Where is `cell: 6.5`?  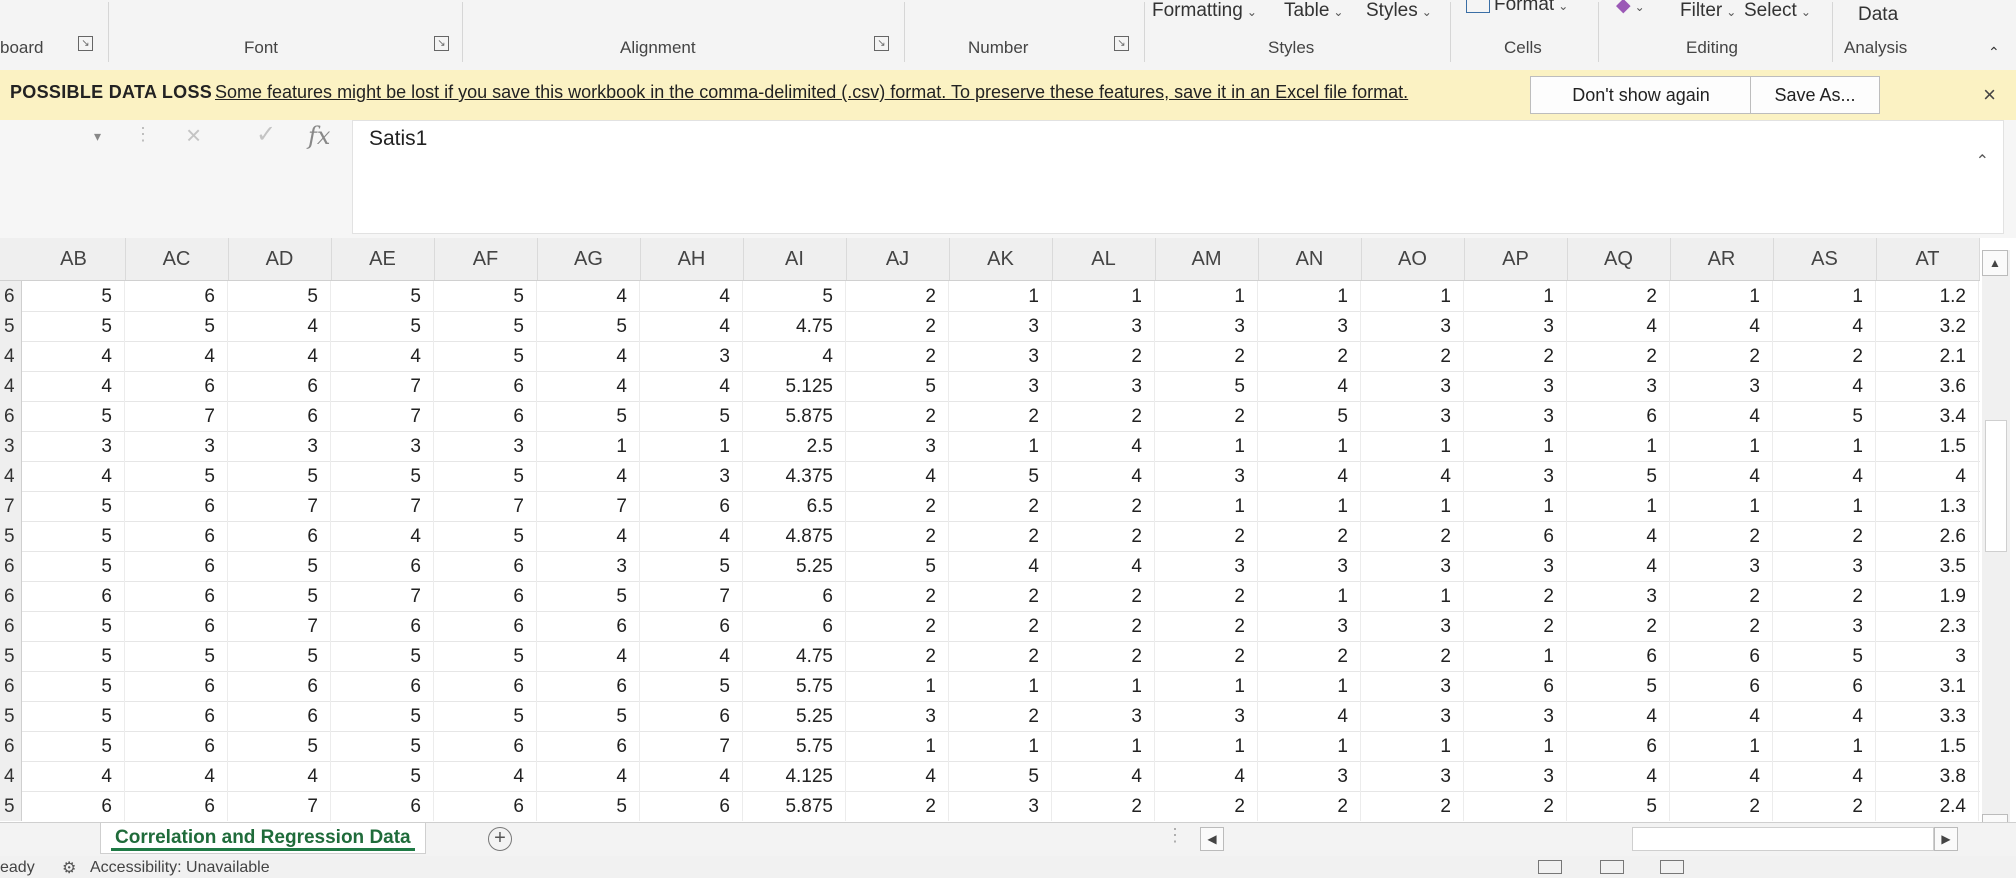 cell: 6.5 is located at coordinates (794, 506).